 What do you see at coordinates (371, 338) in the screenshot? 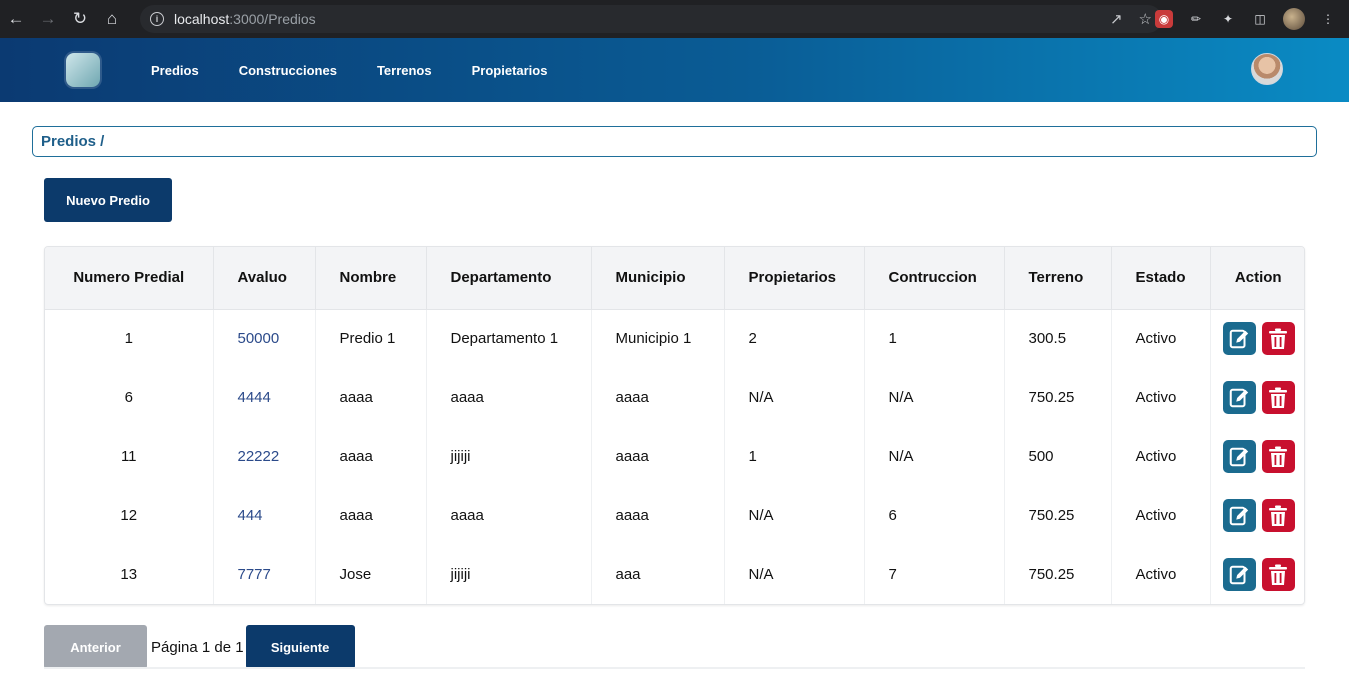
I see `cell-nombre: Predio 1` at bounding box center [371, 338].